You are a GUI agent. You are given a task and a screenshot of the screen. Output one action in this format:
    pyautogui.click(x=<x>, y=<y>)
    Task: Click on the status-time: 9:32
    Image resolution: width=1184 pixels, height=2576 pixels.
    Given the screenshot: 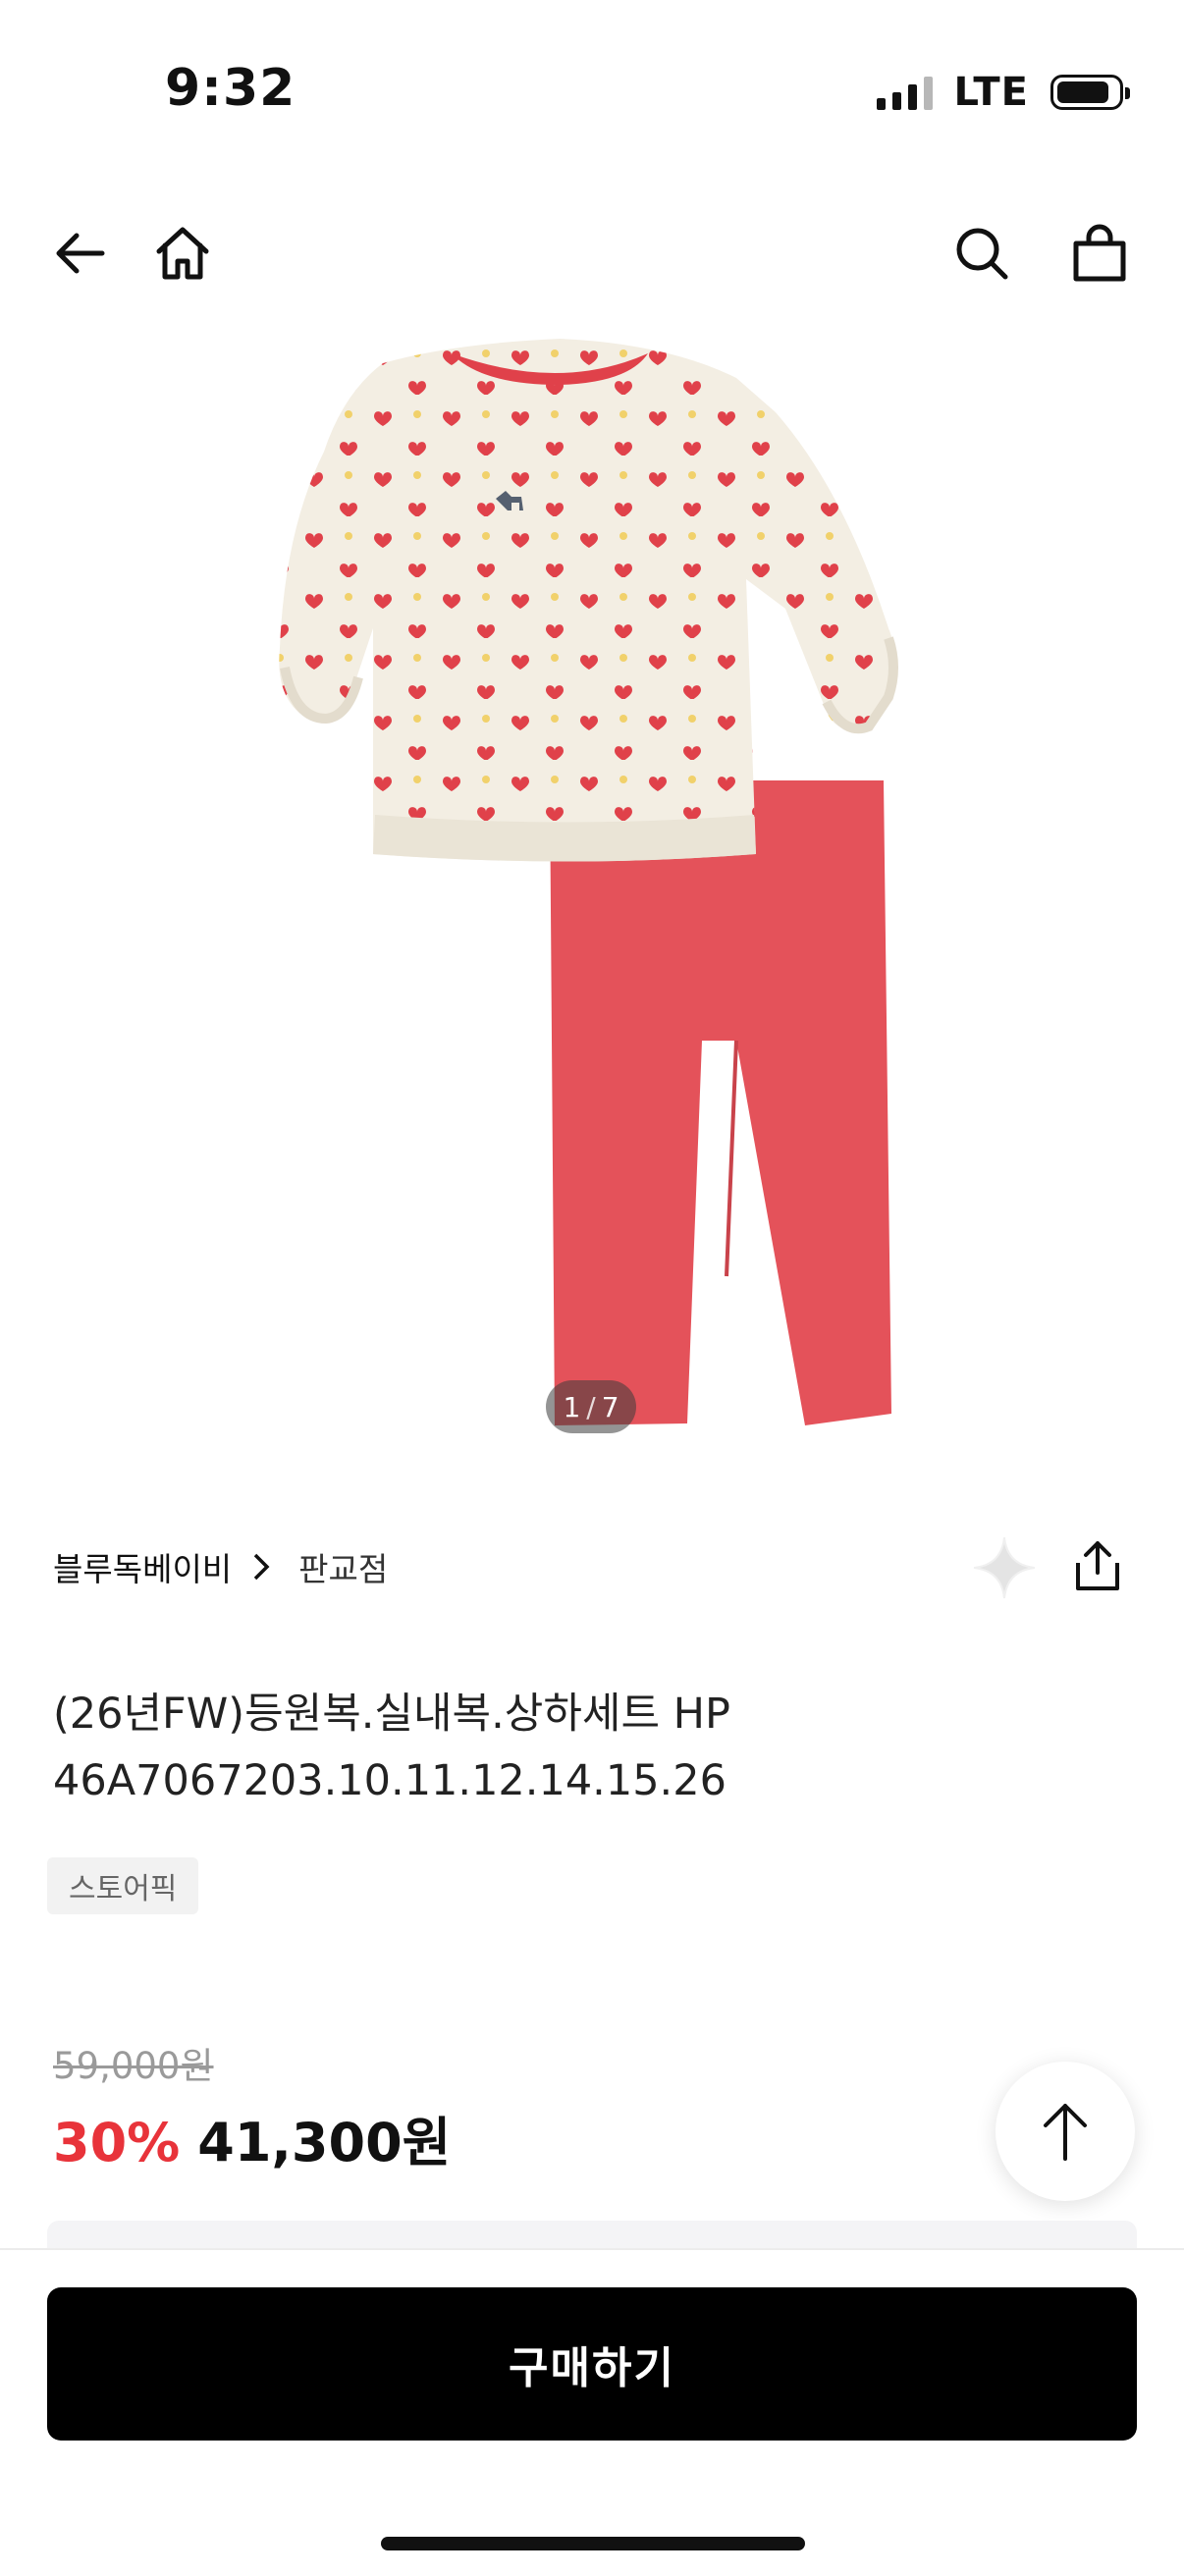 What is the action you would take?
    pyautogui.click(x=230, y=88)
    